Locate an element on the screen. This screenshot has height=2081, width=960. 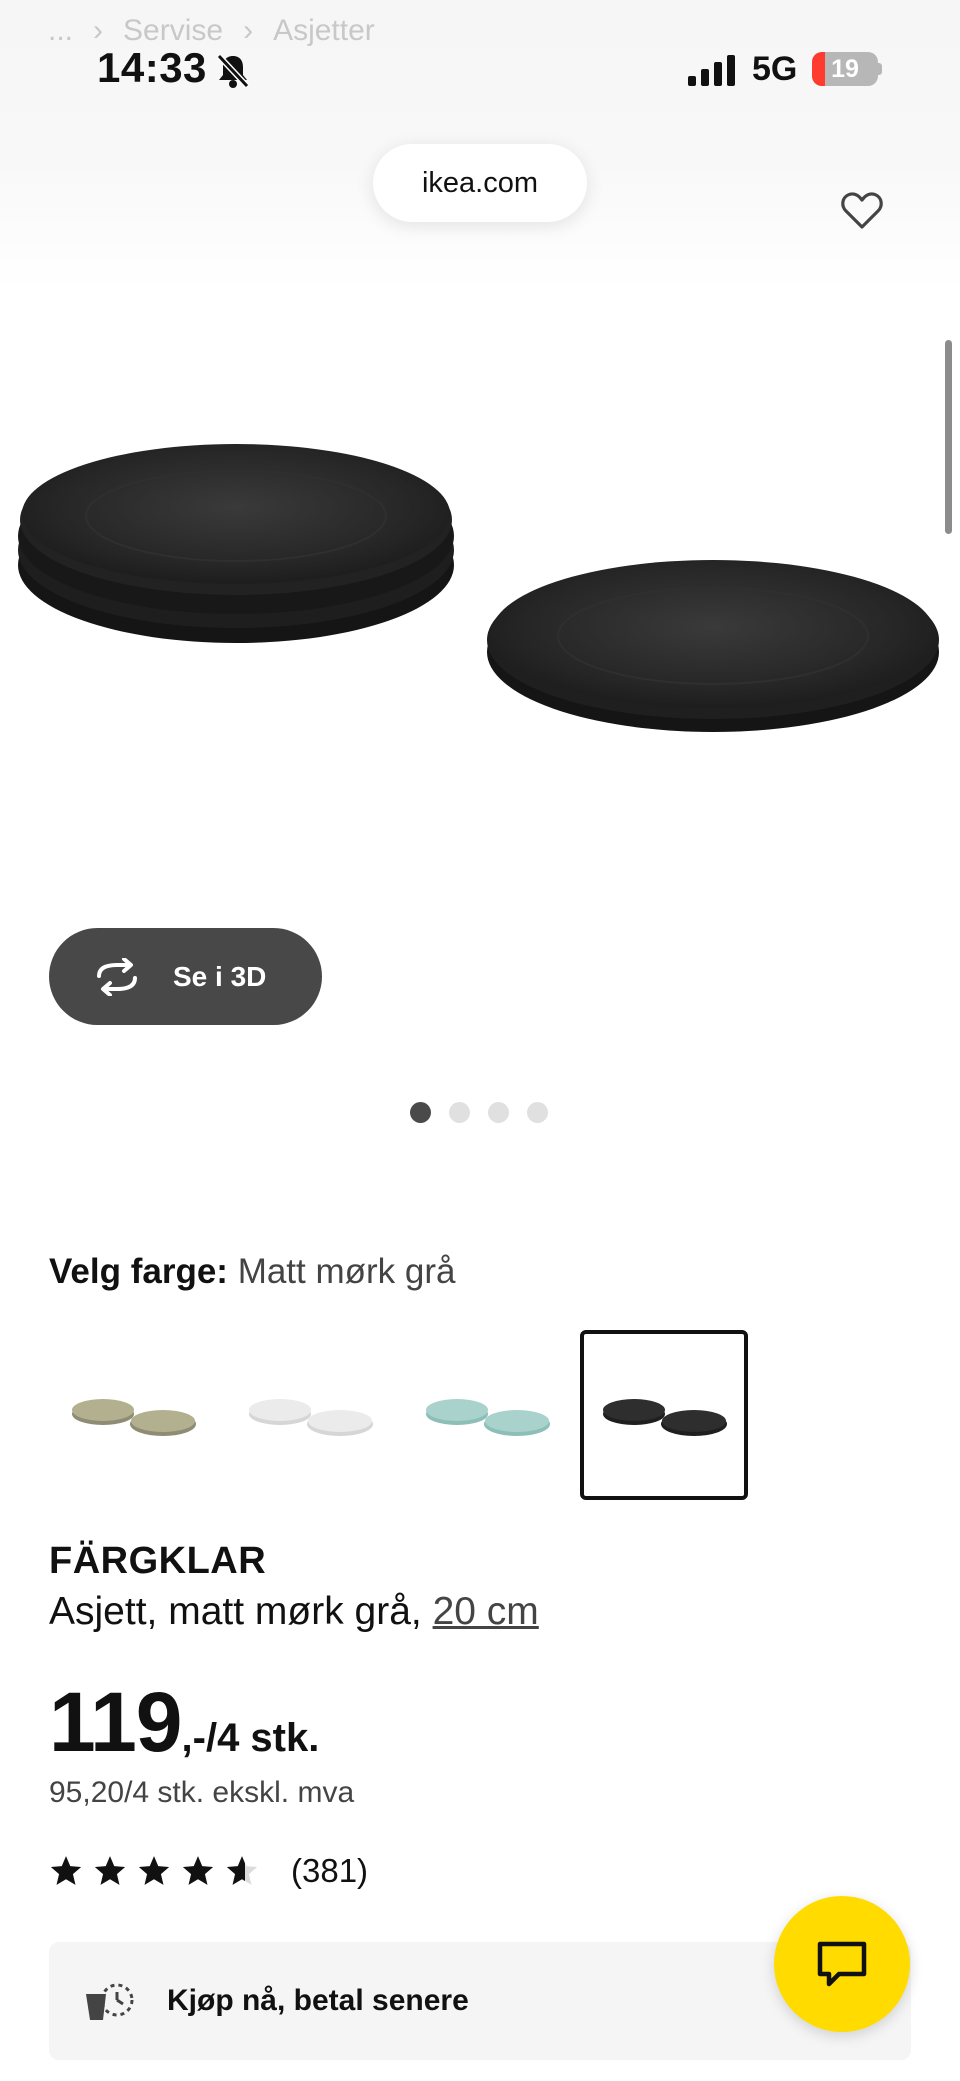
chat-button is located at coordinates (842, 1964).